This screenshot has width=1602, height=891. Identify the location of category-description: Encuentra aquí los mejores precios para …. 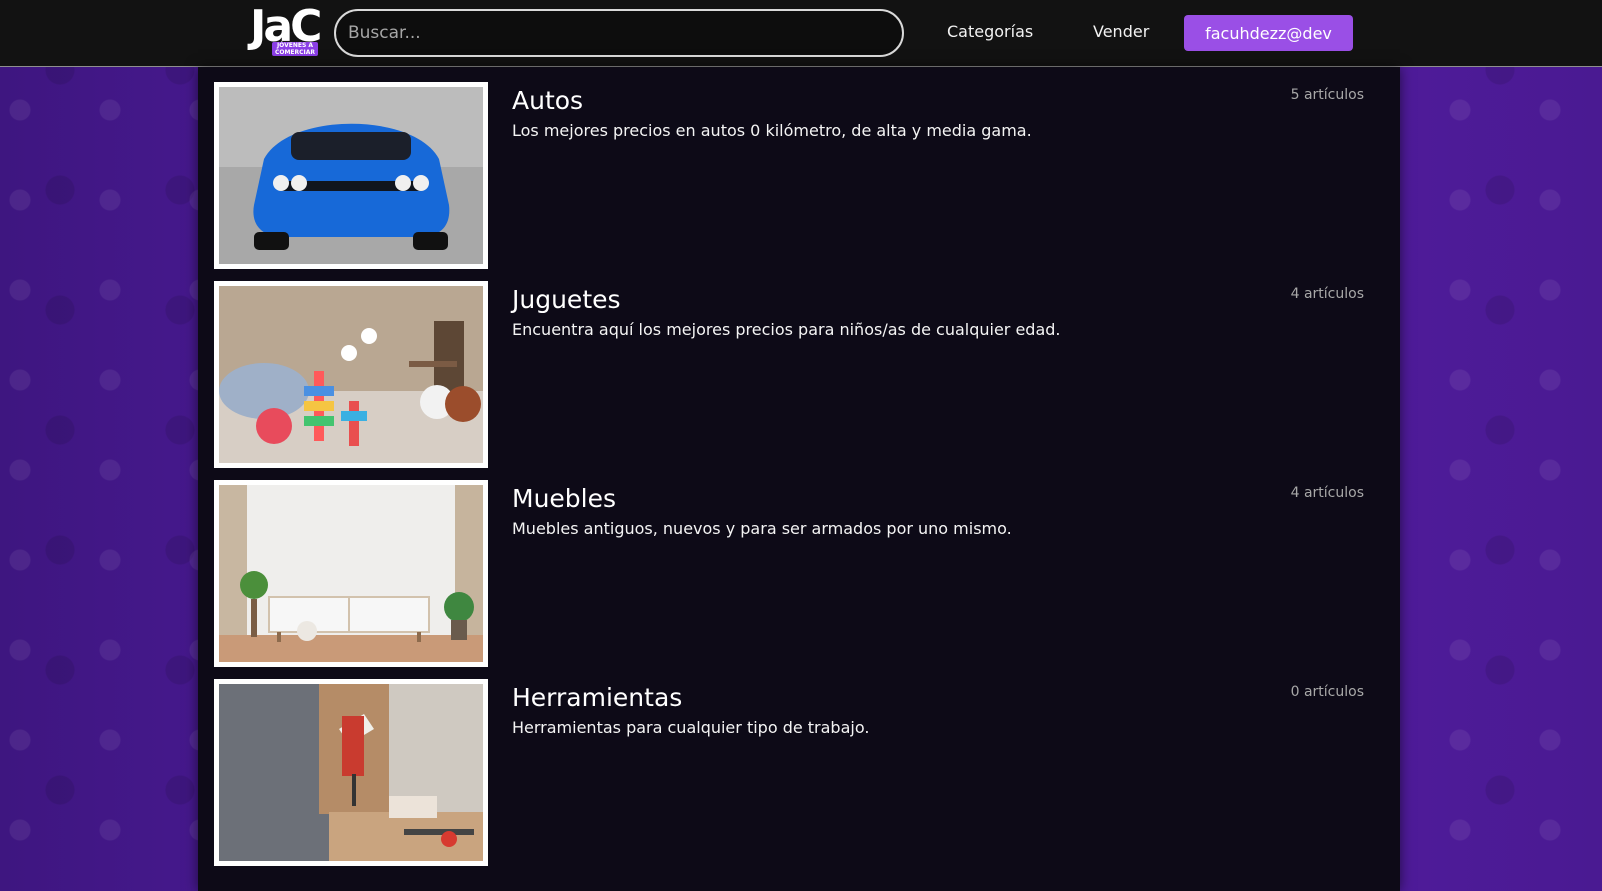
(786, 329).